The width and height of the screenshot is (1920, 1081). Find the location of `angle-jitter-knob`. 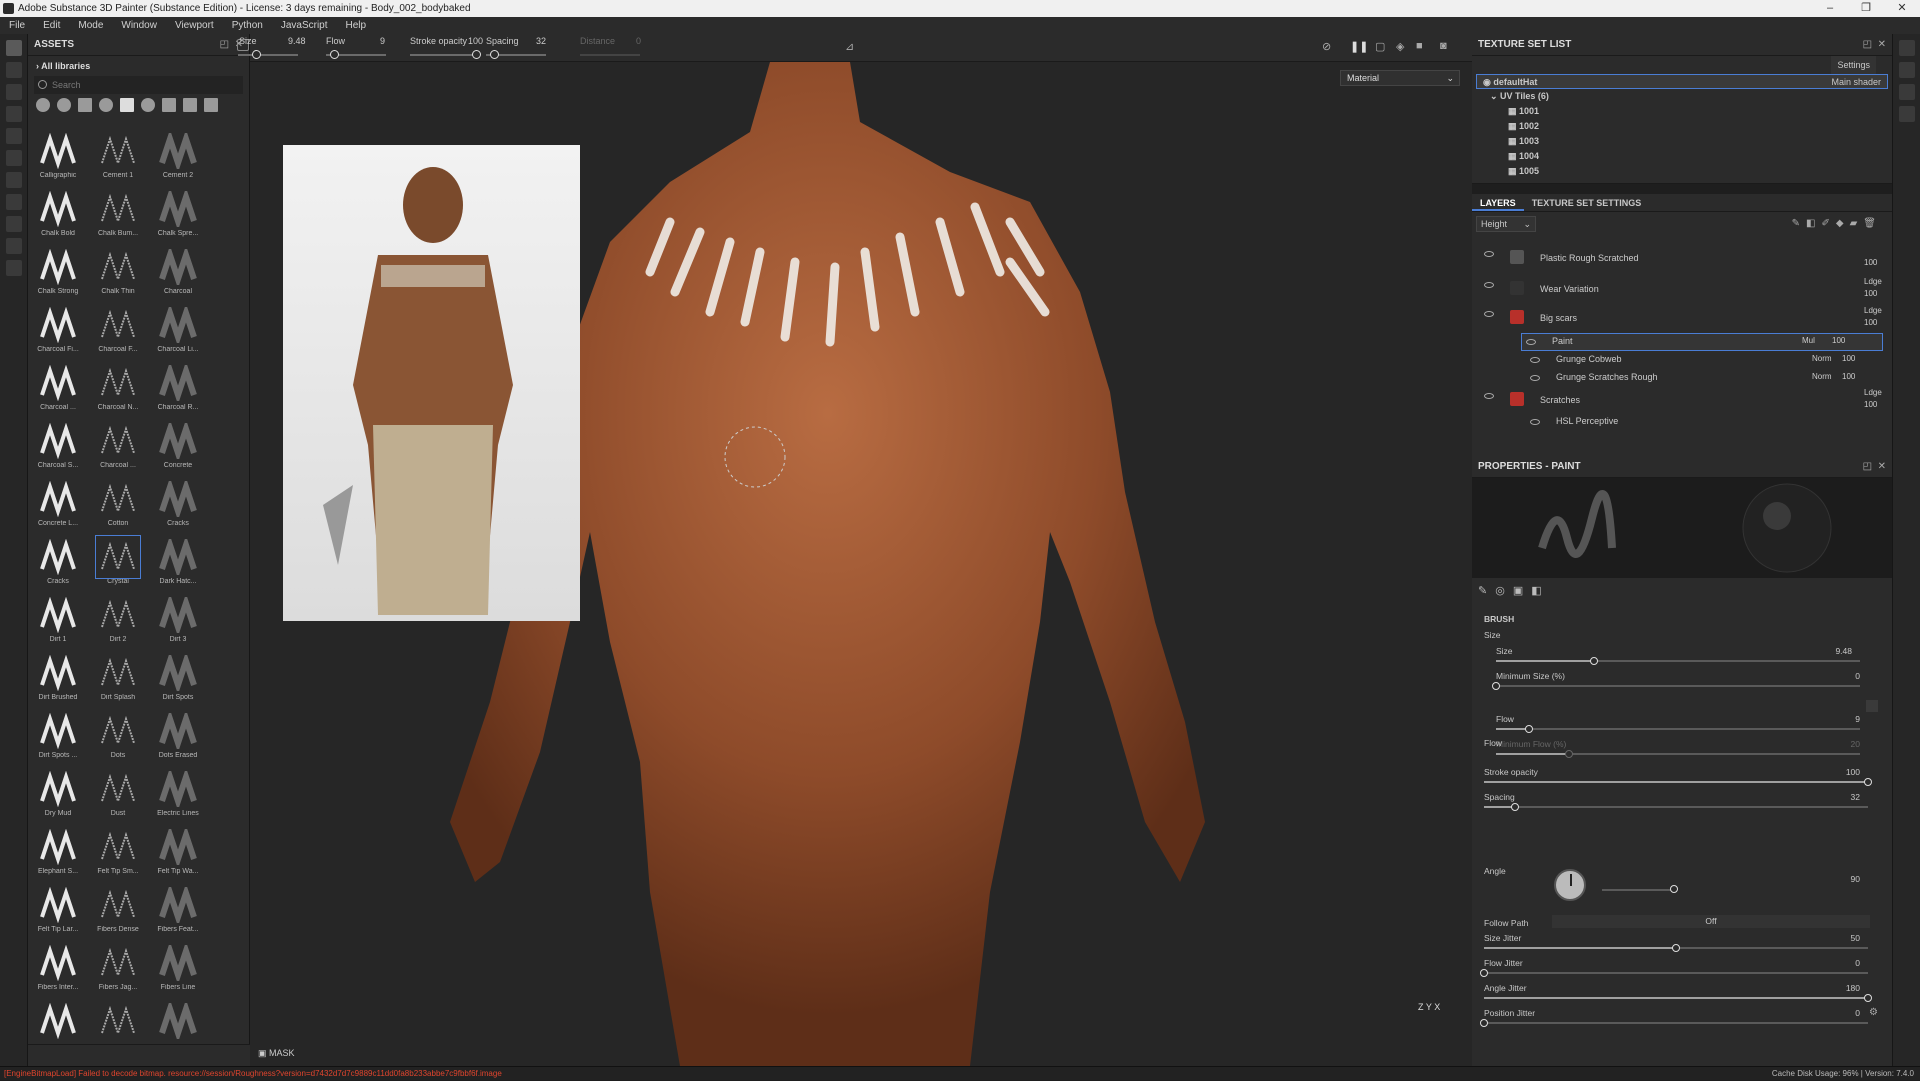

angle-jitter-knob is located at coordinates (1868, 998).